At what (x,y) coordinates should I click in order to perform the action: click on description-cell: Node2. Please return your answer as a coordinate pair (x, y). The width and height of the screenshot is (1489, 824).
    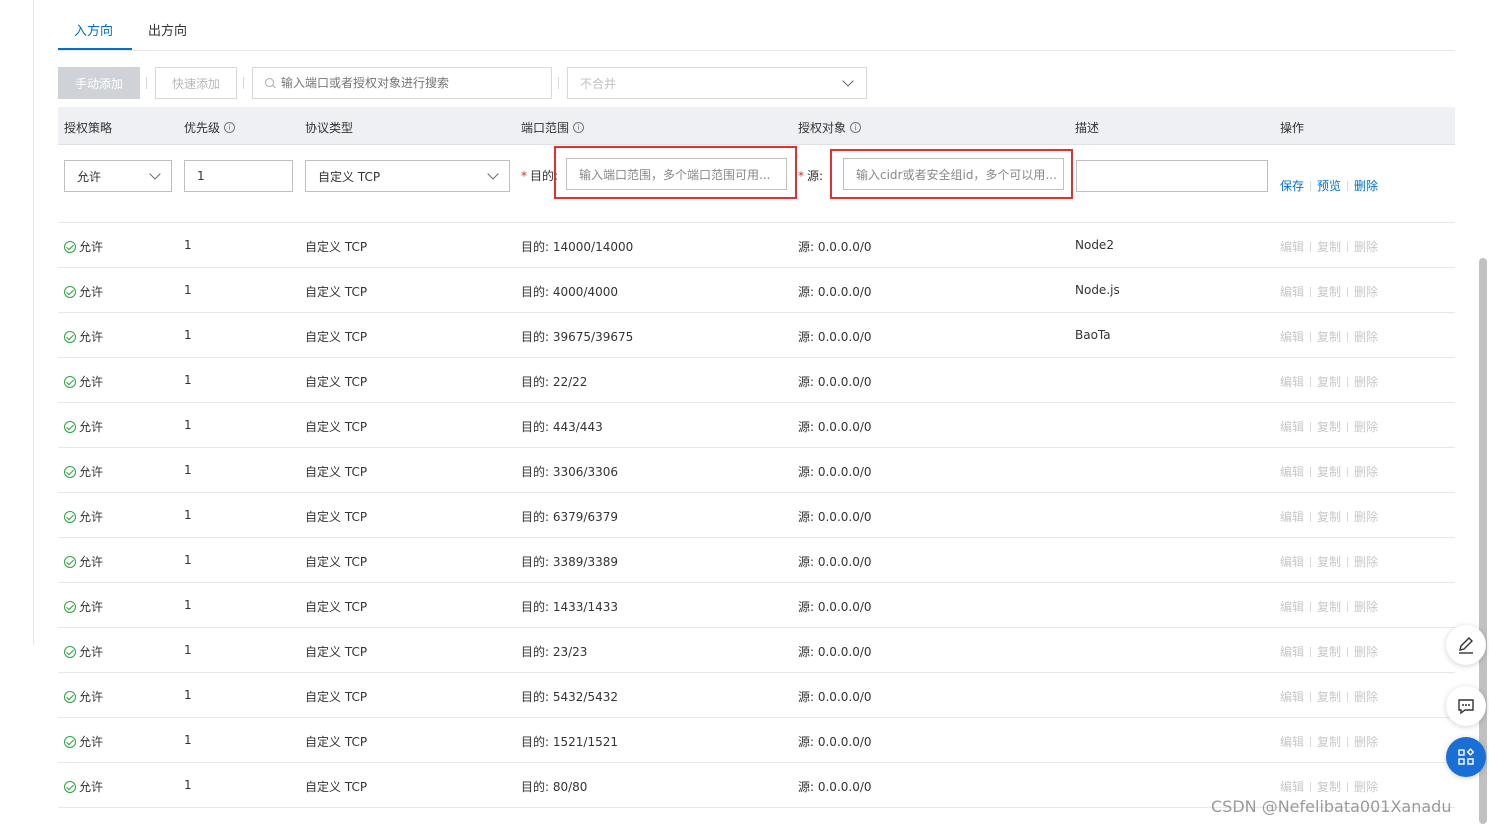
    Looking at the image, I should click on (1094, 245).